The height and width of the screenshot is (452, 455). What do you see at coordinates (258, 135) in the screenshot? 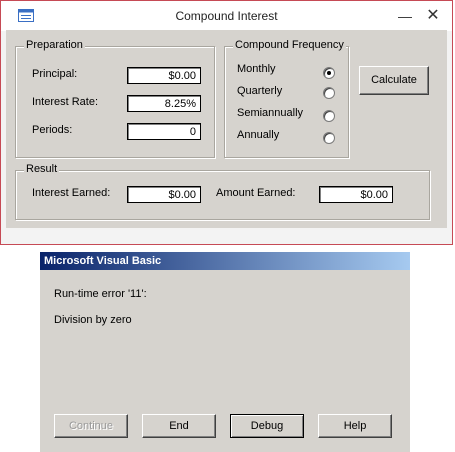
I see `annually-label: Annually` at bounding box center [258, 135].